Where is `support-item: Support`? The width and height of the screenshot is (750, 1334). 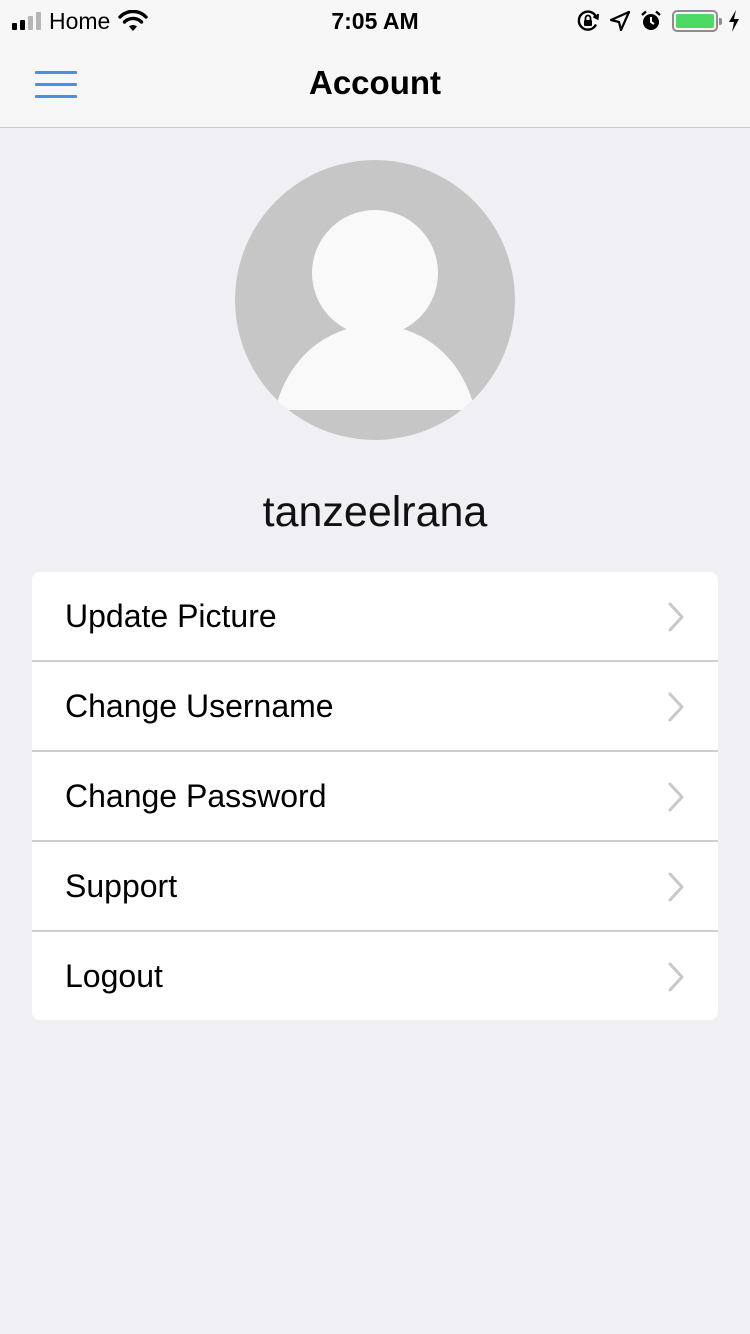
support-item: Support is located at coordinates (375, 887).